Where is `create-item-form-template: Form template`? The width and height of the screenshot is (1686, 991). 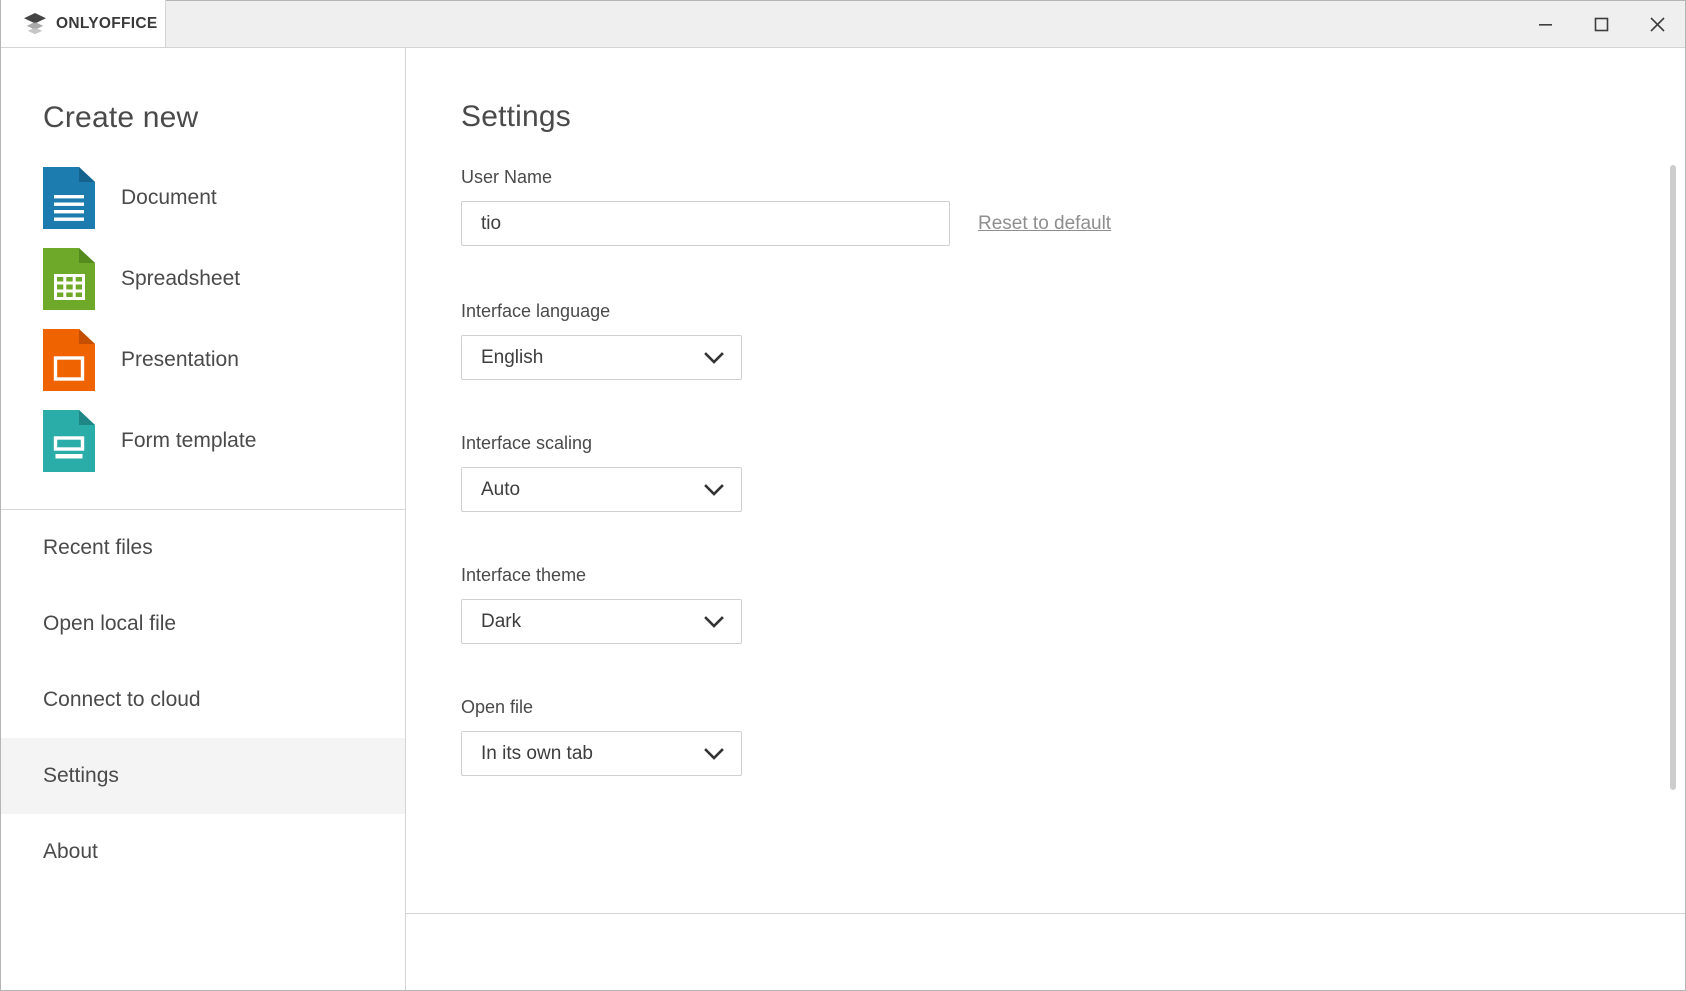
create-item-form-template: Form template is located at coordinates (203, 440).